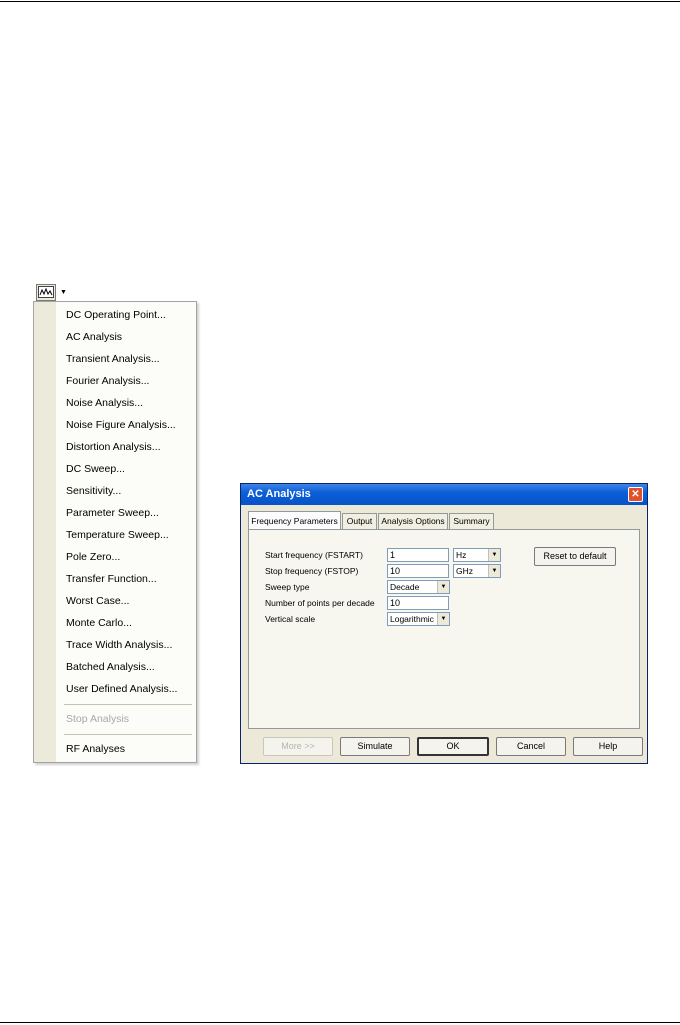 The height and width of the screenshot is (1025, 680). Describe the element at coordinates (531, 746) in the screenshot. I see `cancel-button: Cancel` at that location.